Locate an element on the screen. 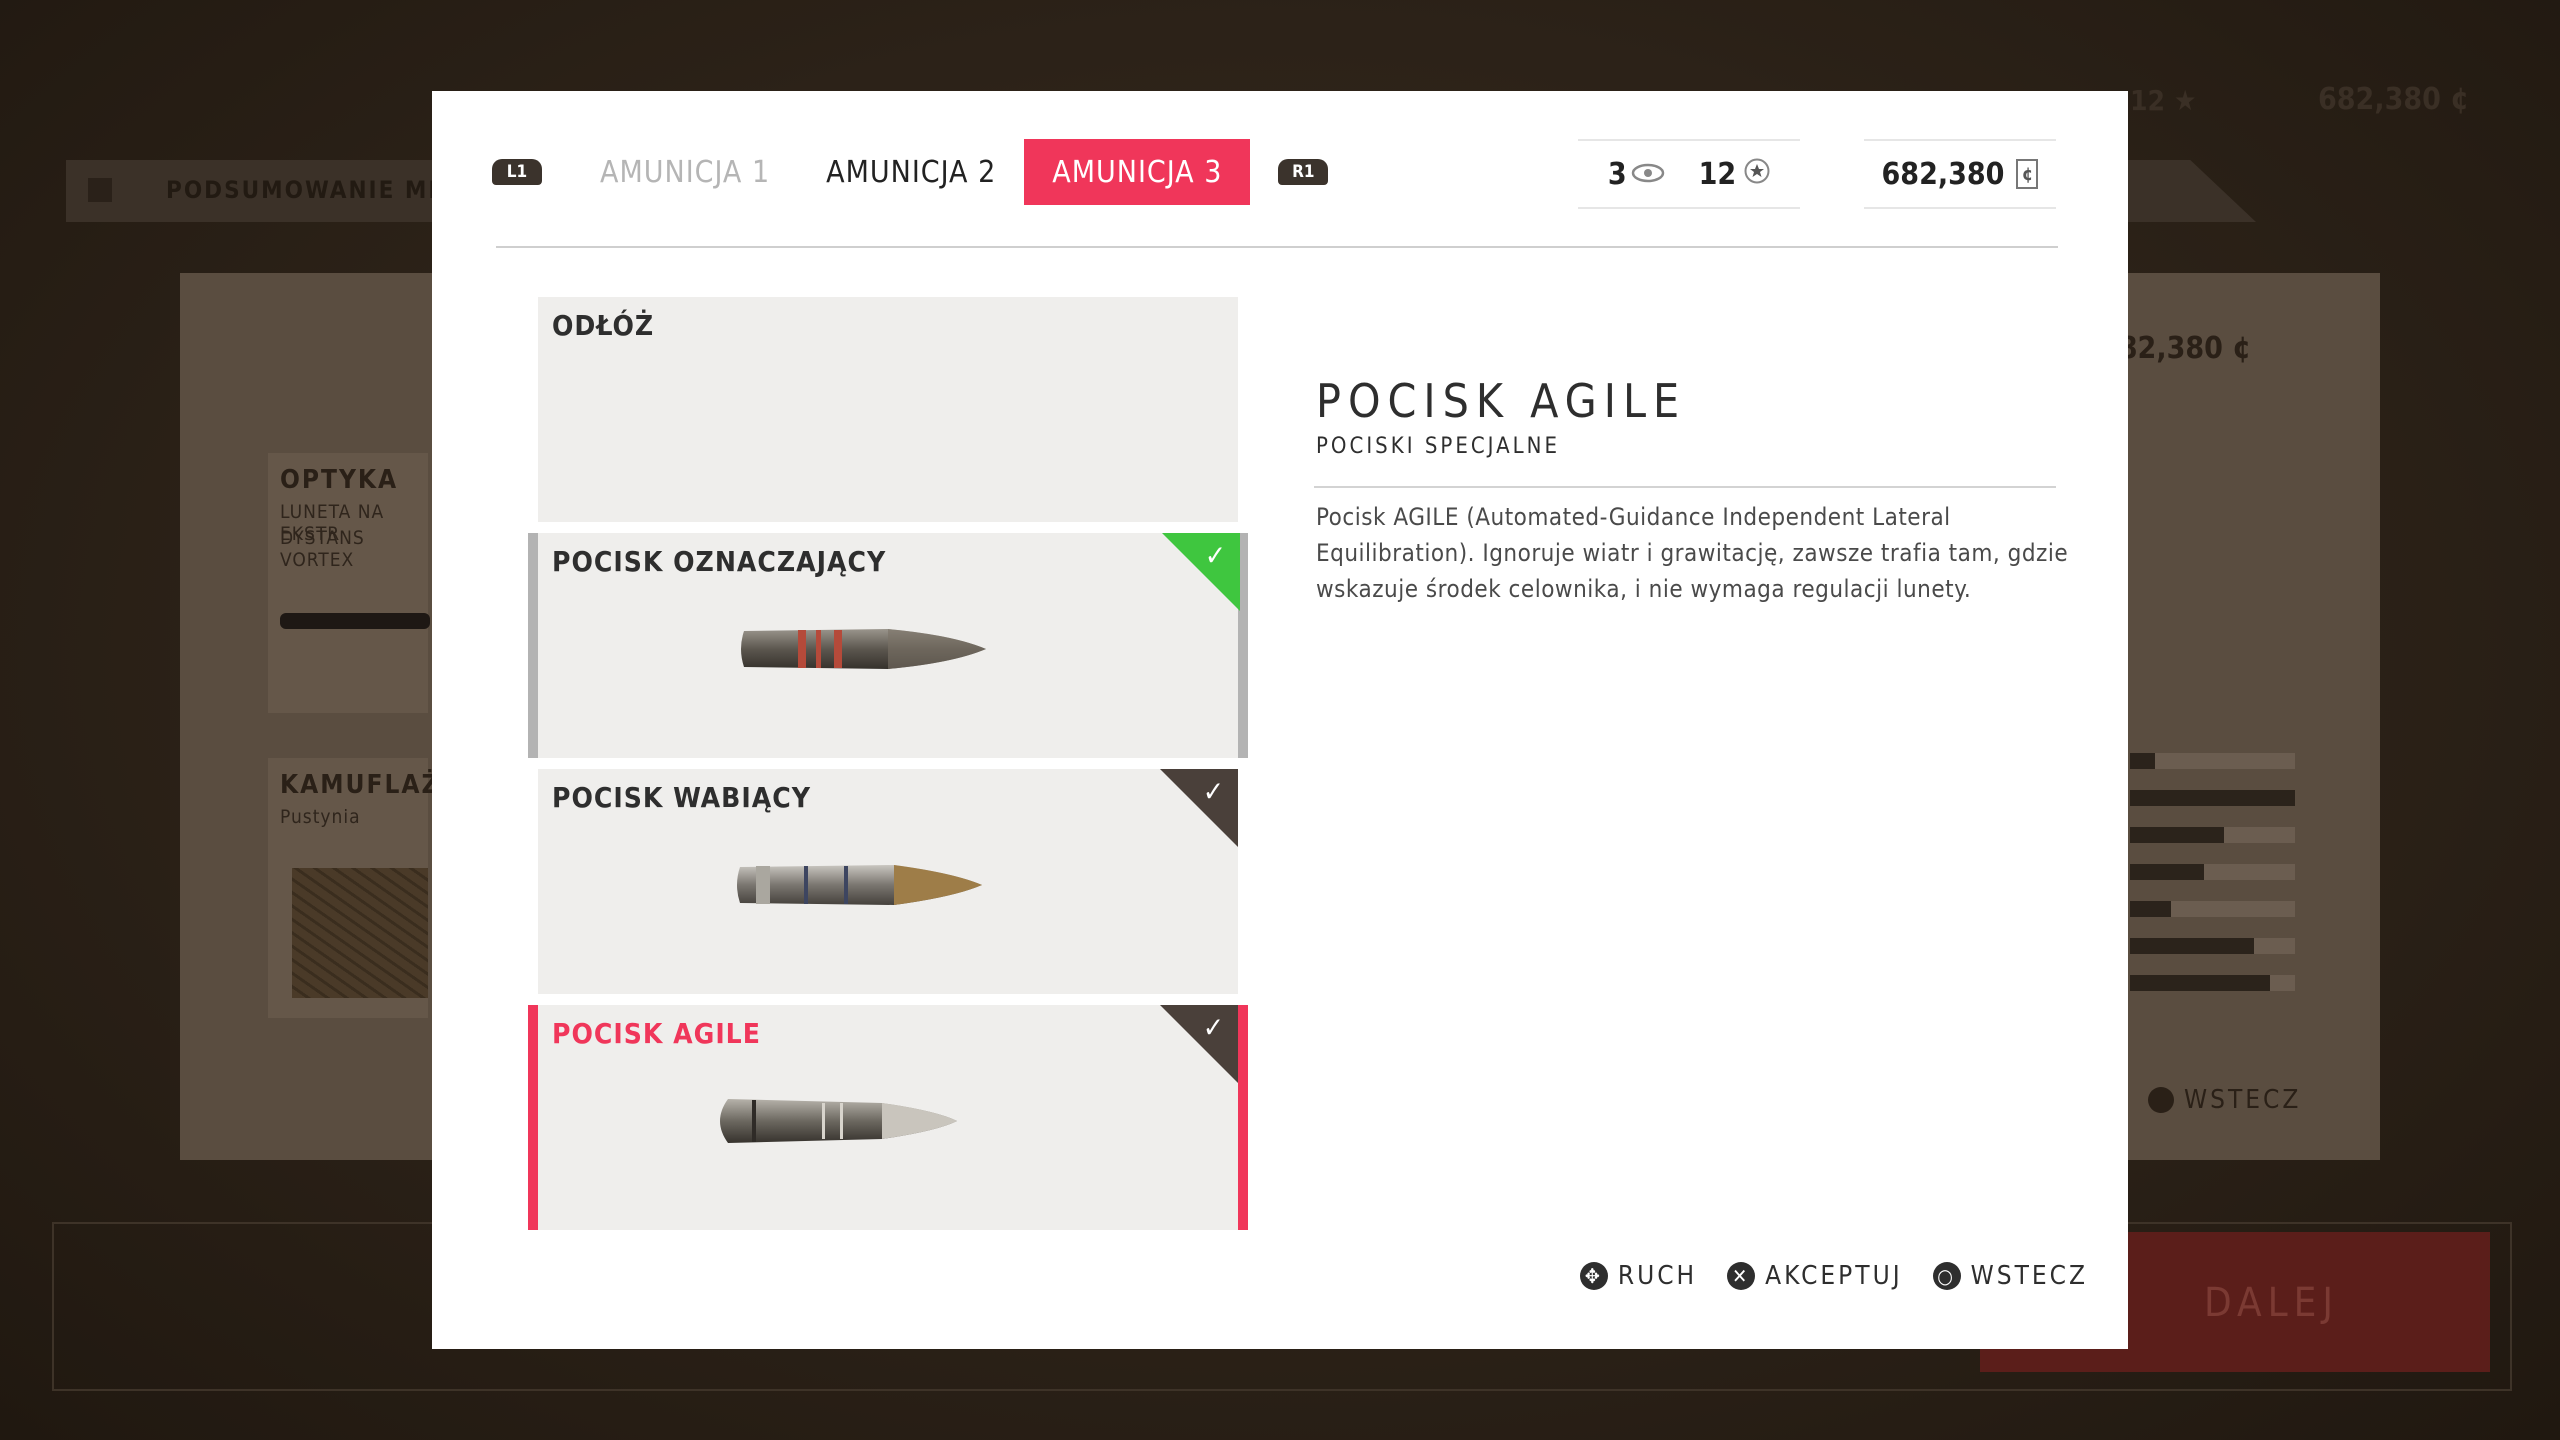  background-optics-line2: DYSTANS VORTEX is located at coordinates (322, 549).